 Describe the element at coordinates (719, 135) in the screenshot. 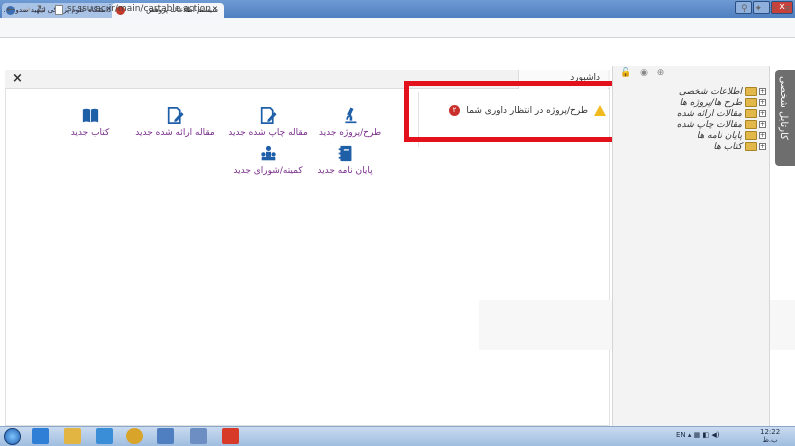

I see `tree-item-label: پایان نامه ها` at that location.